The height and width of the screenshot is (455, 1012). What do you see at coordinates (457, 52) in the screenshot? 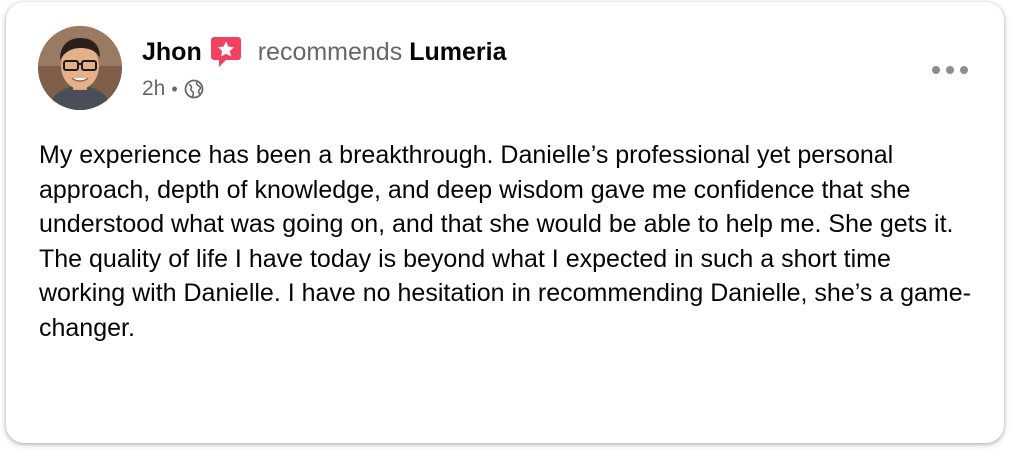
I see `recommended-page-name: Lumeria` at bounding box center [457, 52].